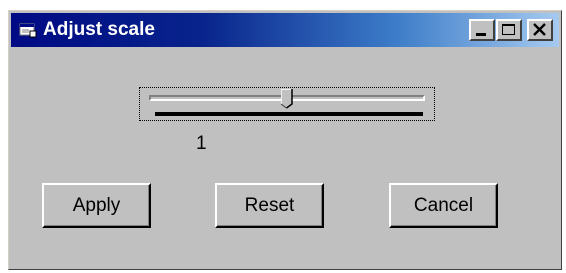 The image size is (566, 273). What do you see at coordinates (201, 143) in the screenshot?
I see `scale-value-label: 1` at bounding box center [201, 143].